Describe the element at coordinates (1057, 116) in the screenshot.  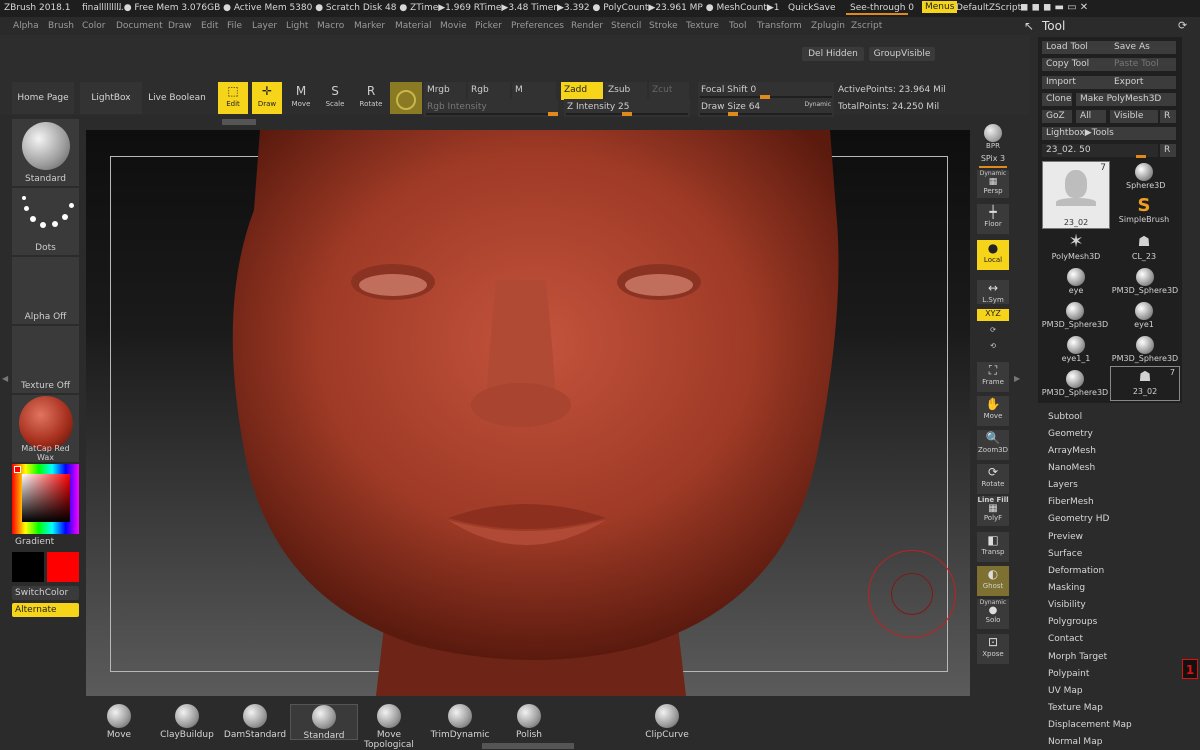
I see `goz-button: GoZ` at that location.